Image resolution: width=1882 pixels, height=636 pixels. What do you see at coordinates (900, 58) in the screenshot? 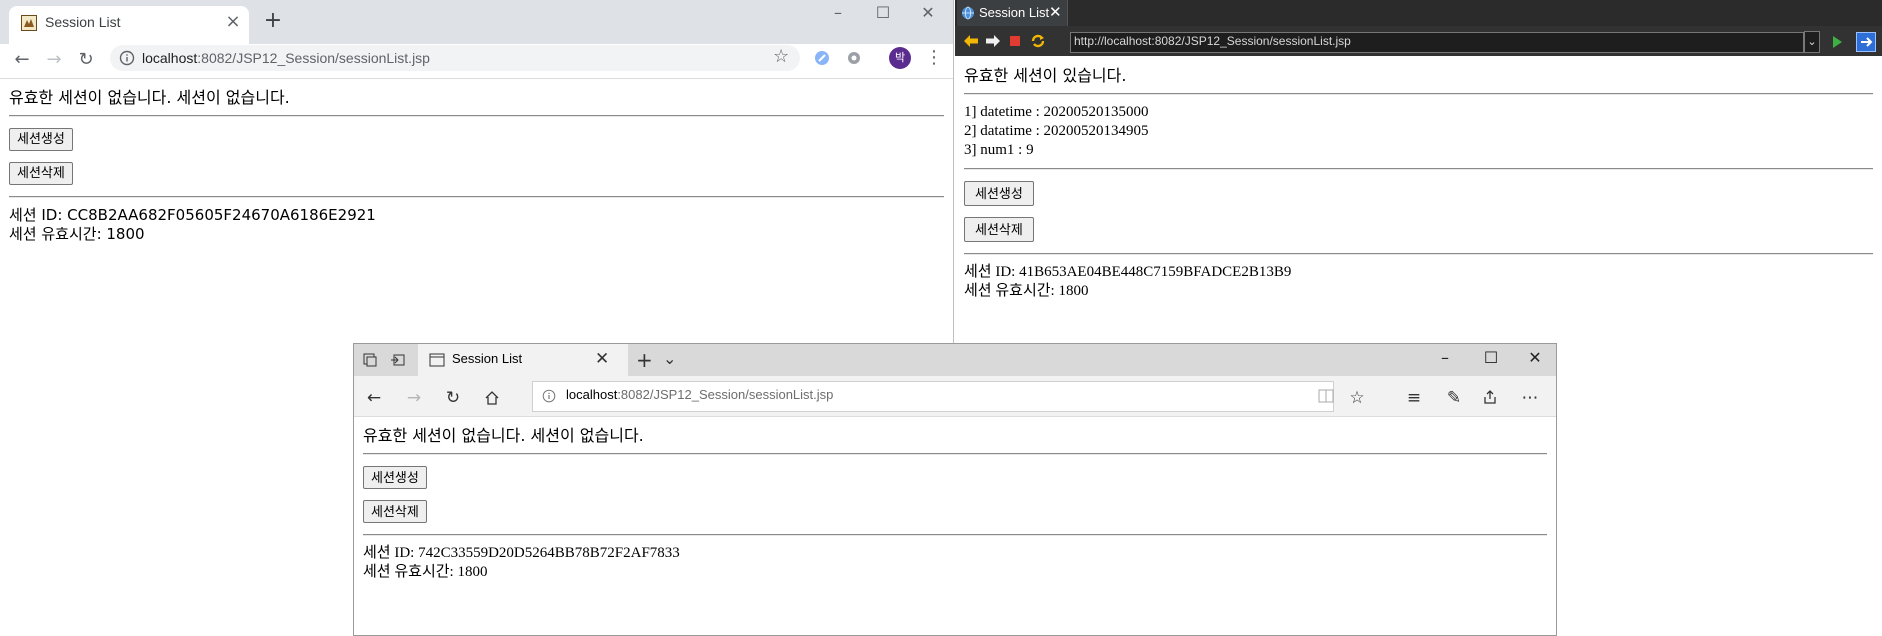
I see `profile-avatar: 박` at bounding box center [900, 58].